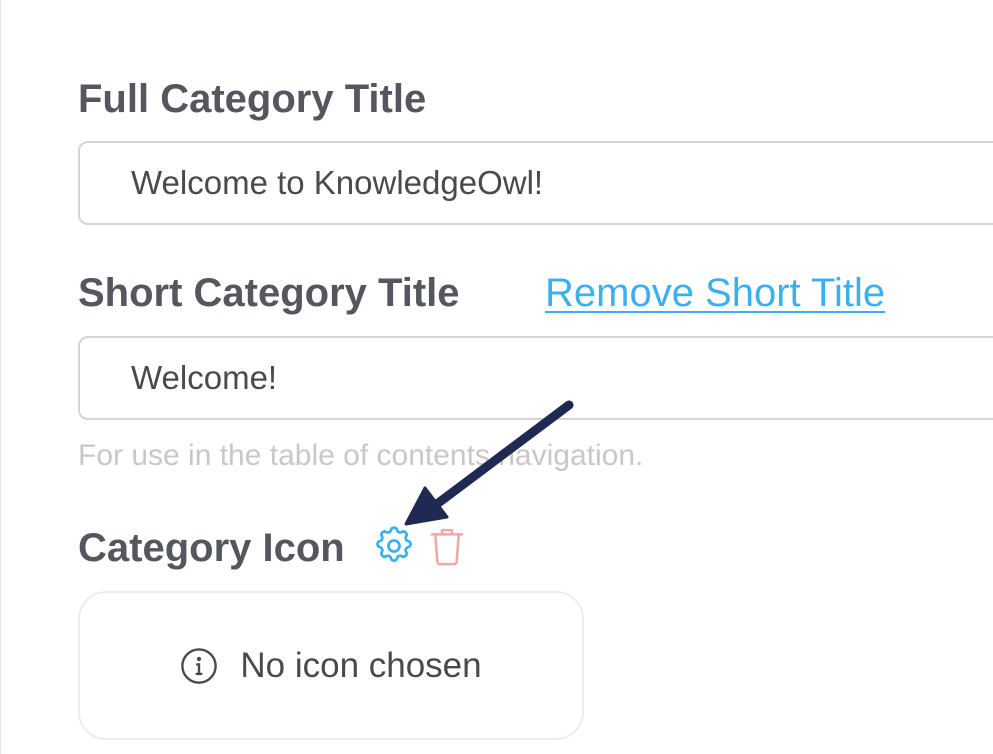  I want to click on remove-short-title-link: Remove Short Title, so click(715, 293).